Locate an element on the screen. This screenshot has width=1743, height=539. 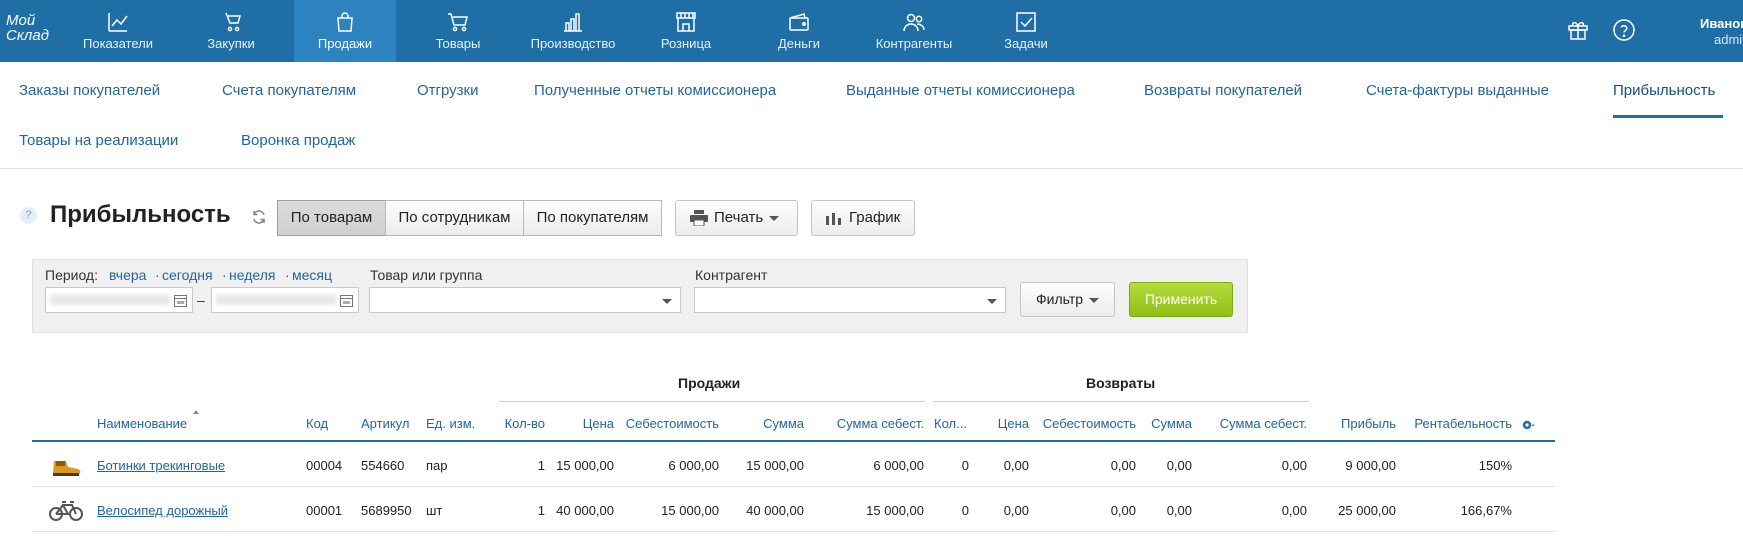
subnav-issued-commission-reports: Выданные отчеты комиссионера is located at coordinates (960, 90).